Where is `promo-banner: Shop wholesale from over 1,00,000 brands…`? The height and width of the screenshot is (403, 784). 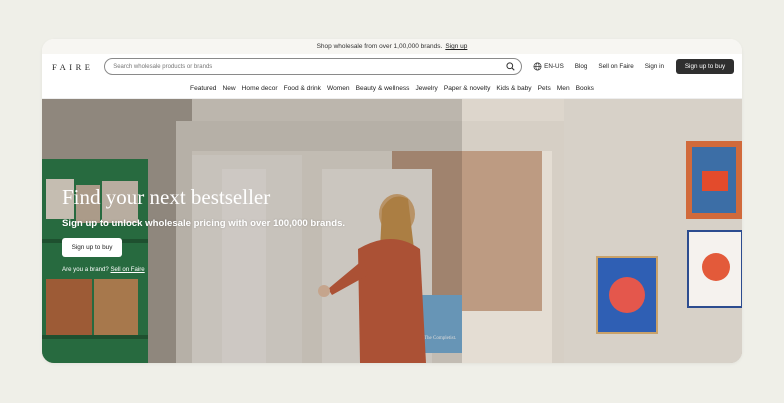
promo-banner: Shop wholesale from over 1,00,000 brands… is located at coordinates (392, 46).